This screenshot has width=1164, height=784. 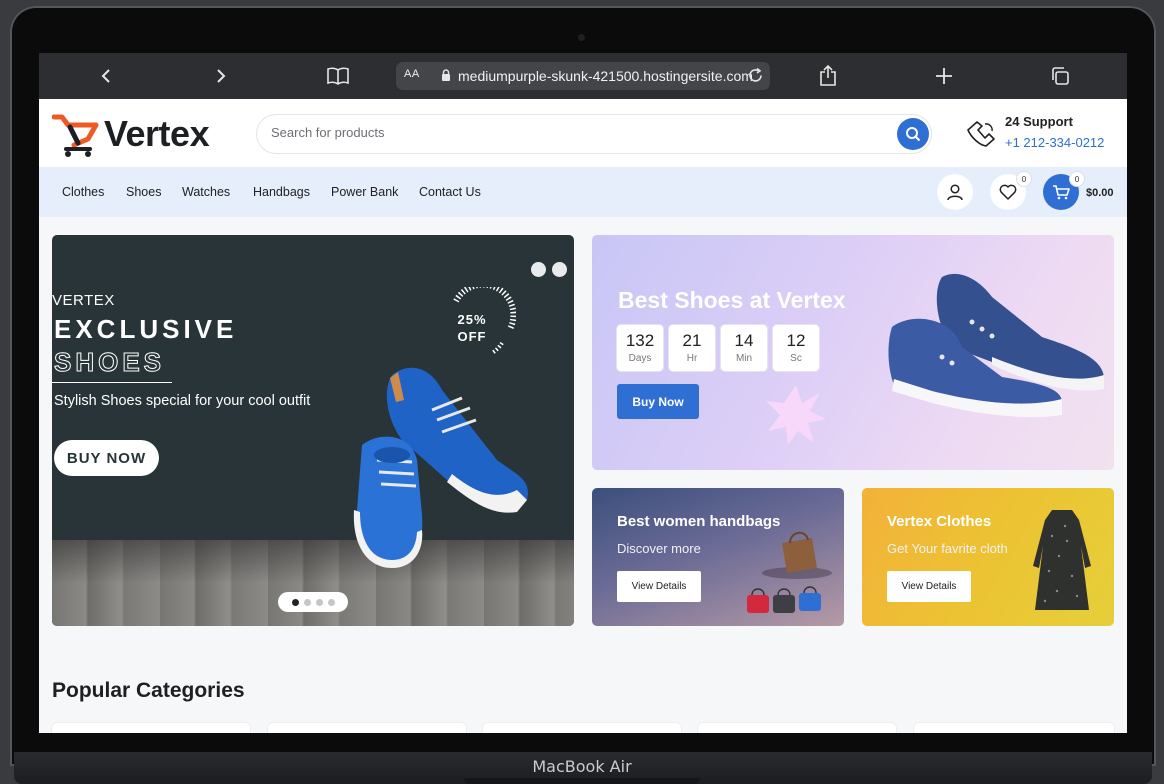 What do you see at coordinates (744, 358) in the screenshot?
I see `countdown-label: Min` at bounding box center [744, 358].